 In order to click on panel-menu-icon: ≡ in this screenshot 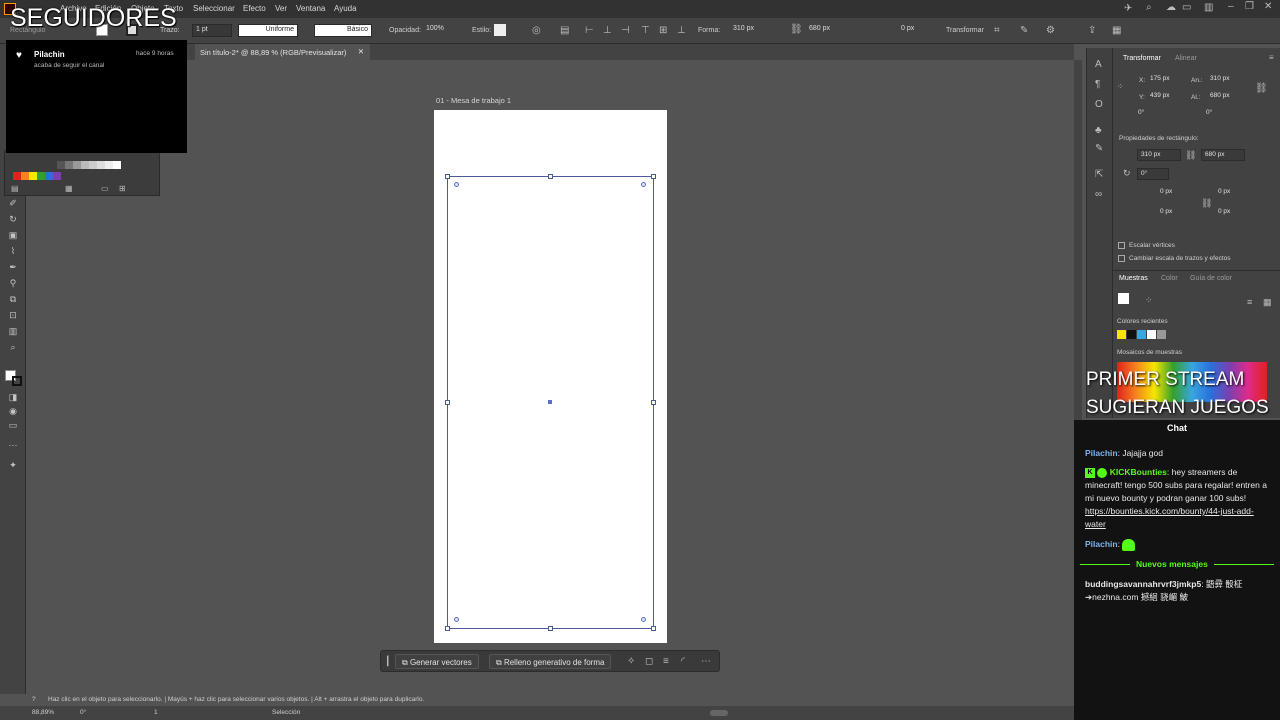, I will do `click(1271, 58)`.